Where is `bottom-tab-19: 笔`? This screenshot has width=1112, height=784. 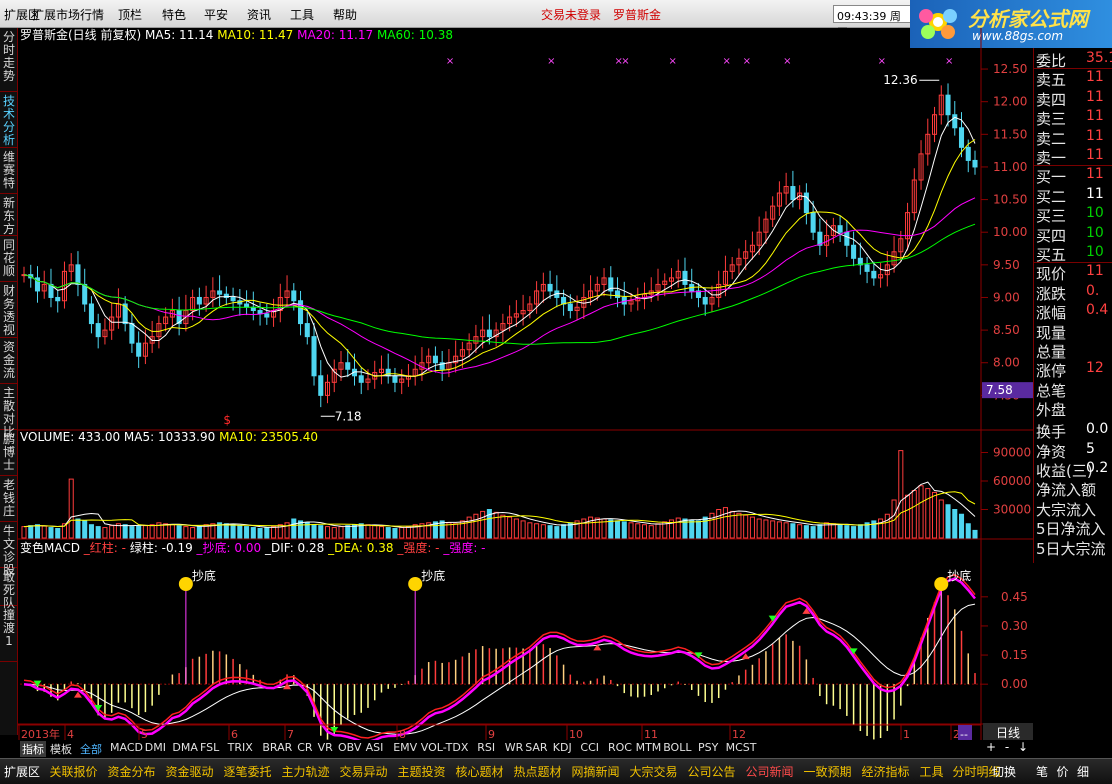 bottom-tab-19: 笔 is located at coordinates (1042, 771).